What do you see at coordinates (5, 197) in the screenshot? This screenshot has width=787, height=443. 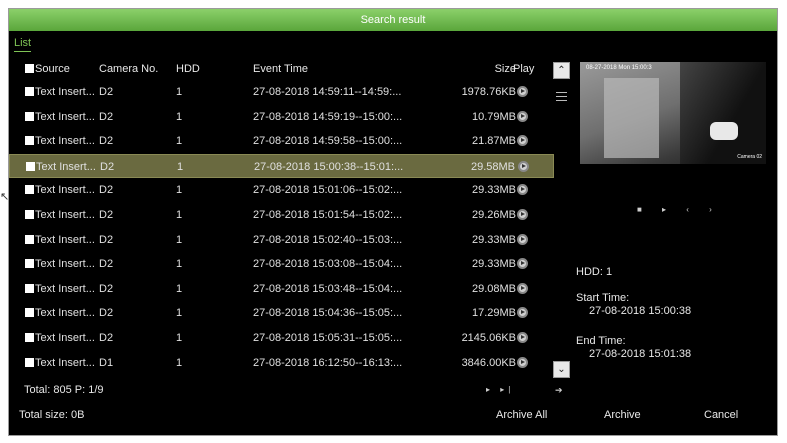 I see `mouse-cursor-icon: ↖` at bounding box center [5, 197].